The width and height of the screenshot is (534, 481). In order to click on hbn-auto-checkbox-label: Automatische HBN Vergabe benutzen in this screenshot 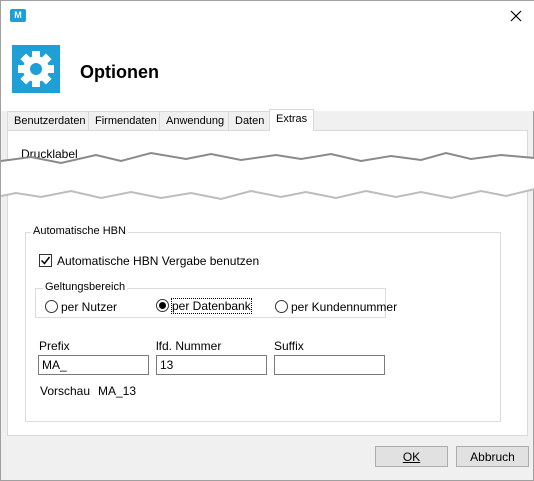, I will do `click(158, 261)`.